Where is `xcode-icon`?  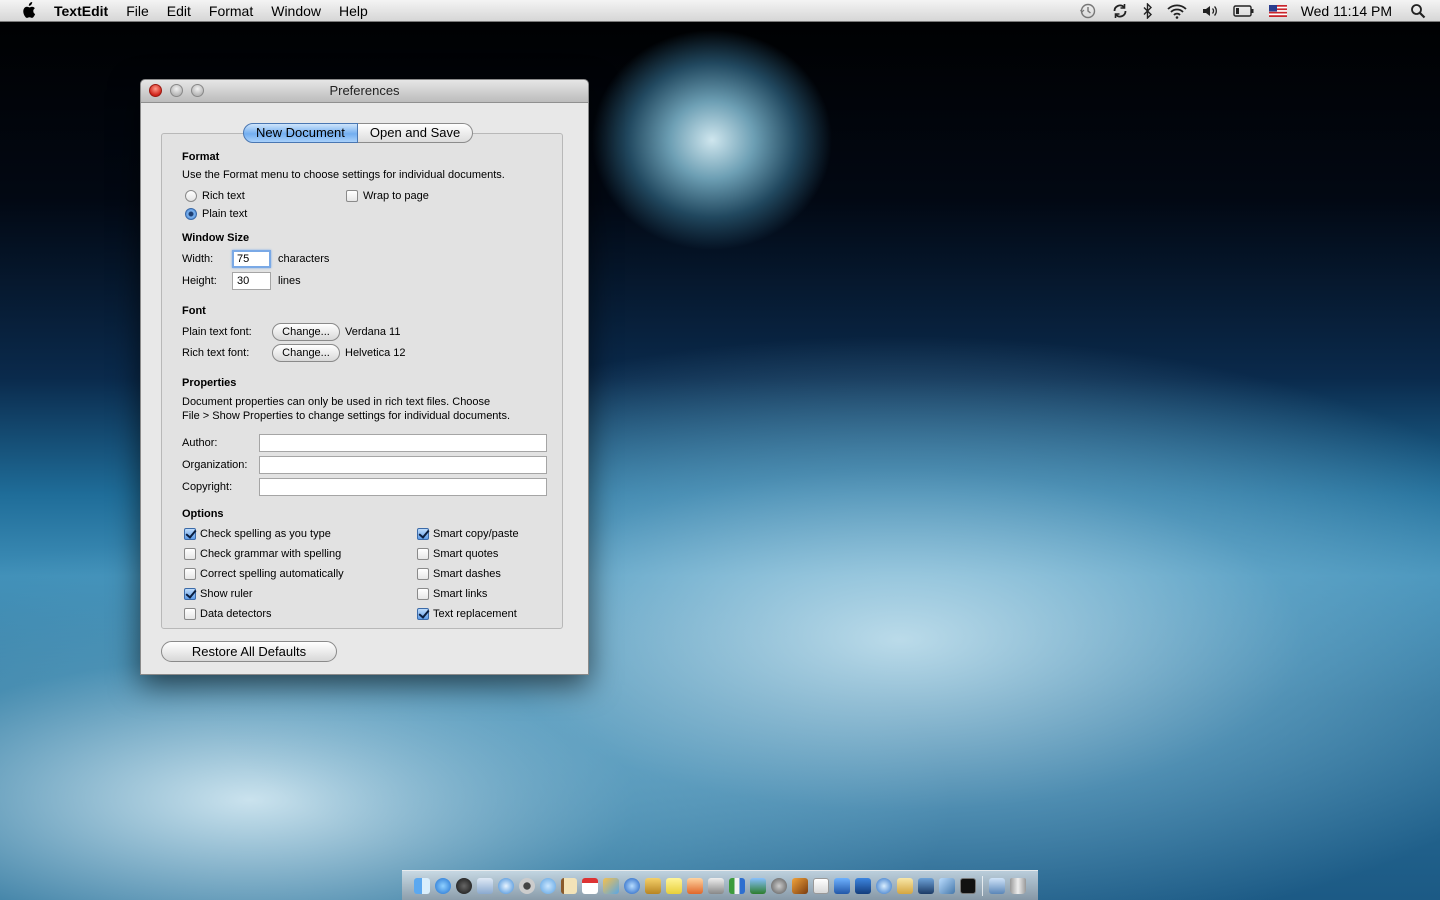 xcode-icon is located at coordinates (842, 885).